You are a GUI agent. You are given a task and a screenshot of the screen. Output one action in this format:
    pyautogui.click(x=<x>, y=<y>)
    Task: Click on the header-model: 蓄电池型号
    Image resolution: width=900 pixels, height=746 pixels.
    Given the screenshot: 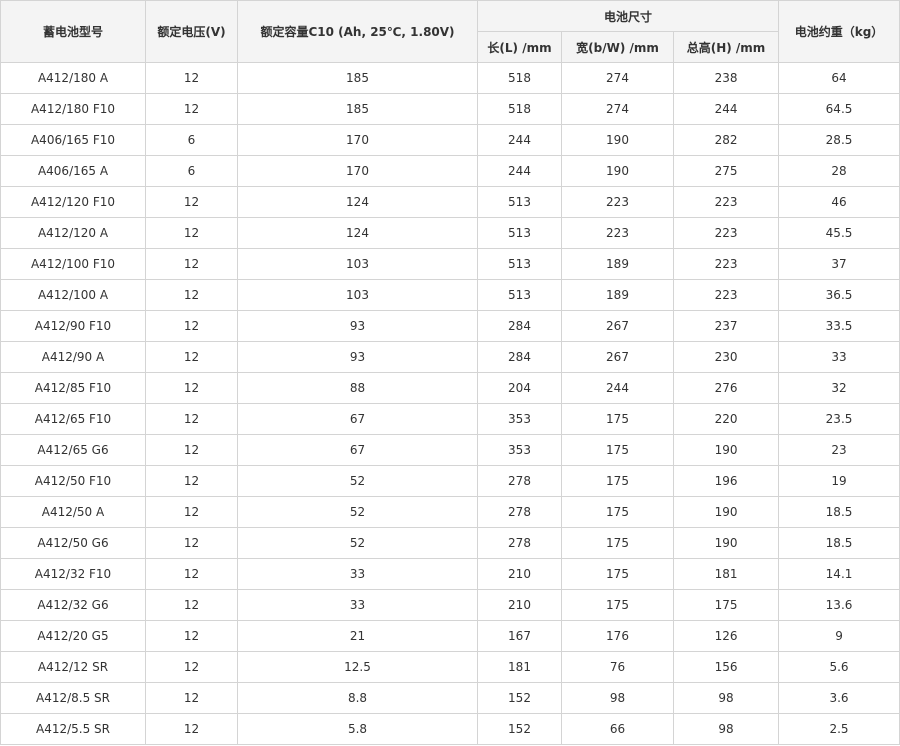 What is the action you would take?
    pyautogui.click(x=73, y=31)
    